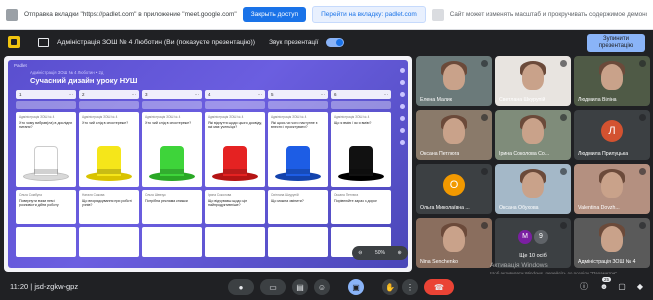 The image size is (653, 300). Describe the element at coordinates (335, 94) in the screenshot. I see `column-number: 6` at that location.